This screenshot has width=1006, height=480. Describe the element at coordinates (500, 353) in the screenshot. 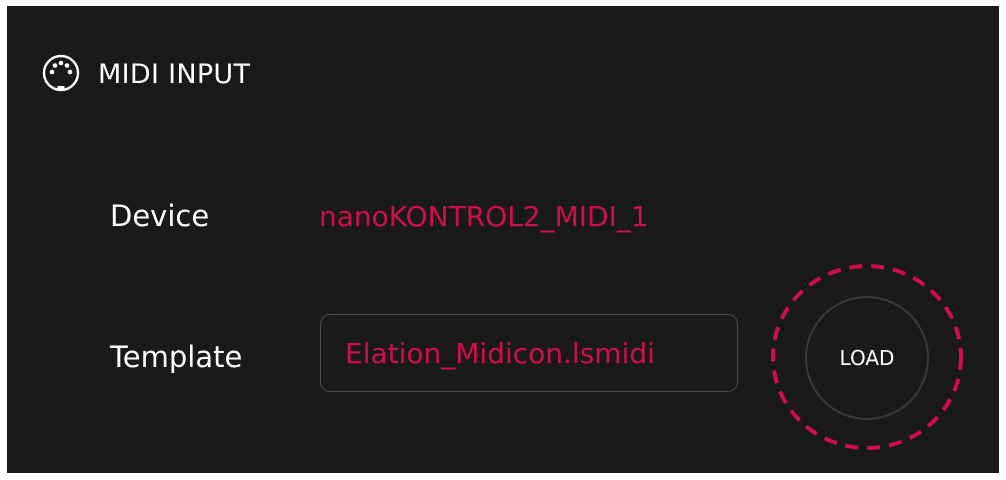

I see `template-value: Elation_Midicon.lsmidi` at that location.